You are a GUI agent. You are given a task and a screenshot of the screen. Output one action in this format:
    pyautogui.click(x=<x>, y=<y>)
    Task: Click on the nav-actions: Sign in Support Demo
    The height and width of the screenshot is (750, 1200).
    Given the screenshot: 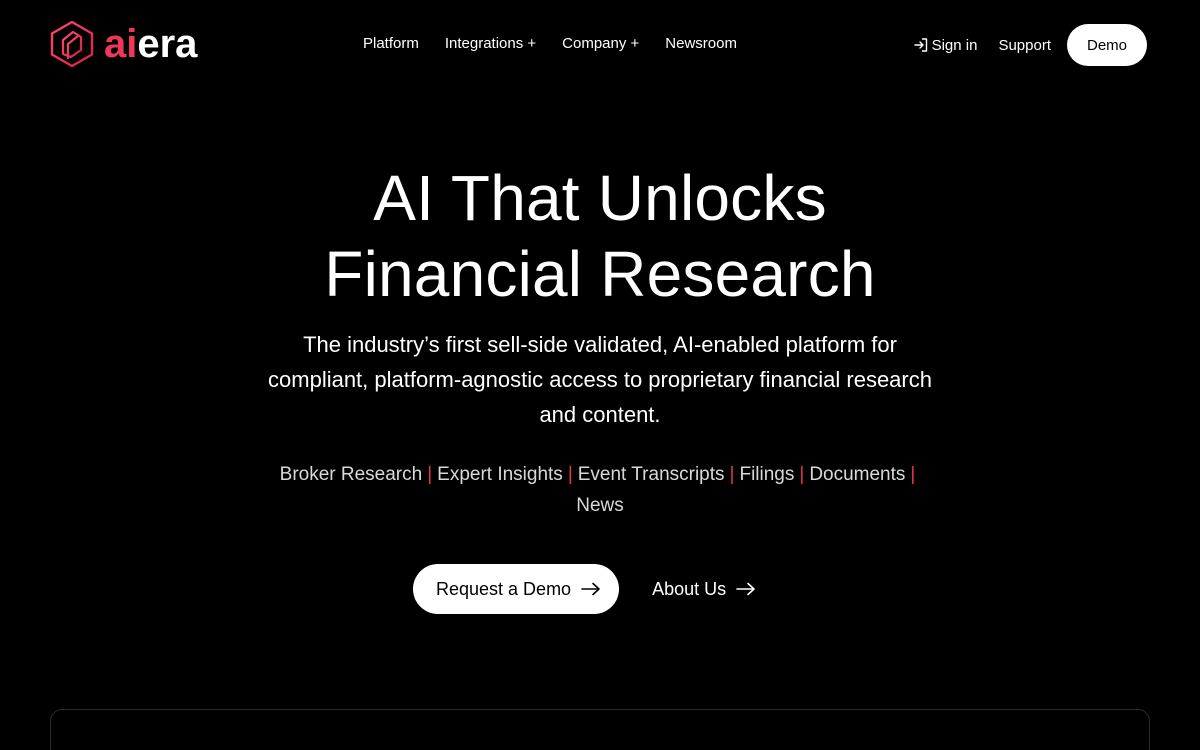 What is the action you would take?
    pyautogui.click(x=1030, y=45)
    